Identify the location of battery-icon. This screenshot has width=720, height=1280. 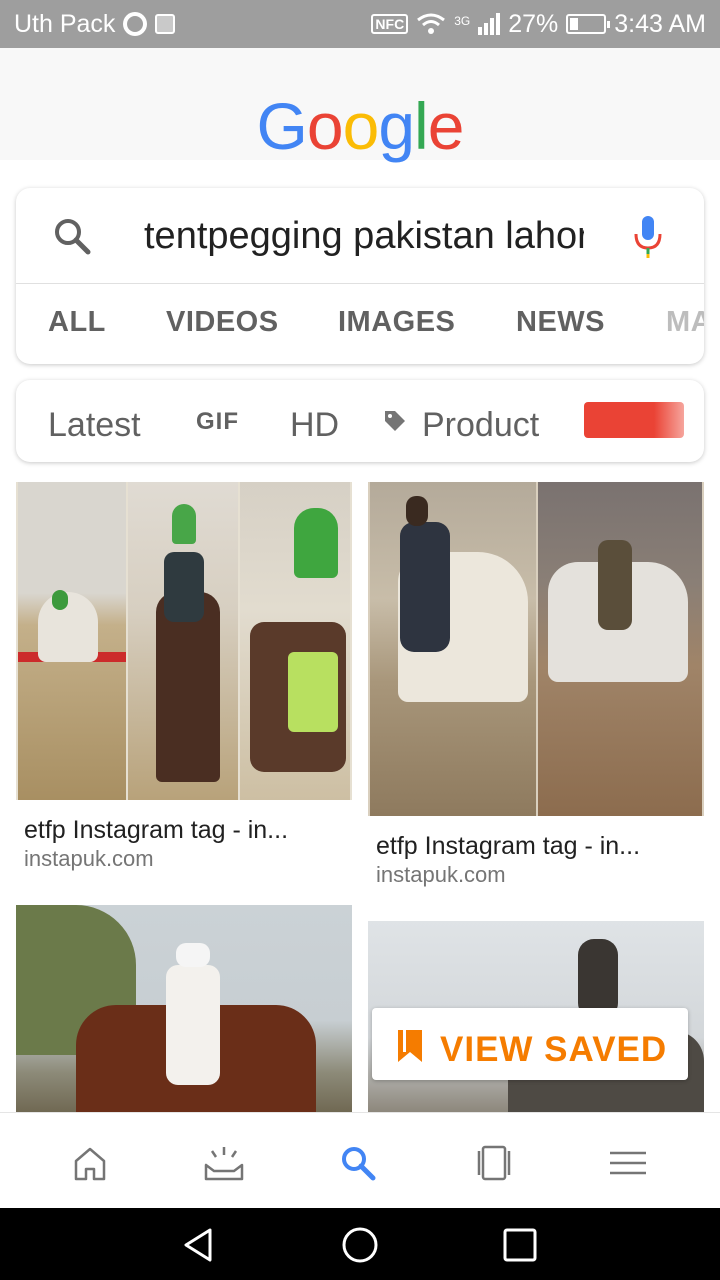
(588, 24).